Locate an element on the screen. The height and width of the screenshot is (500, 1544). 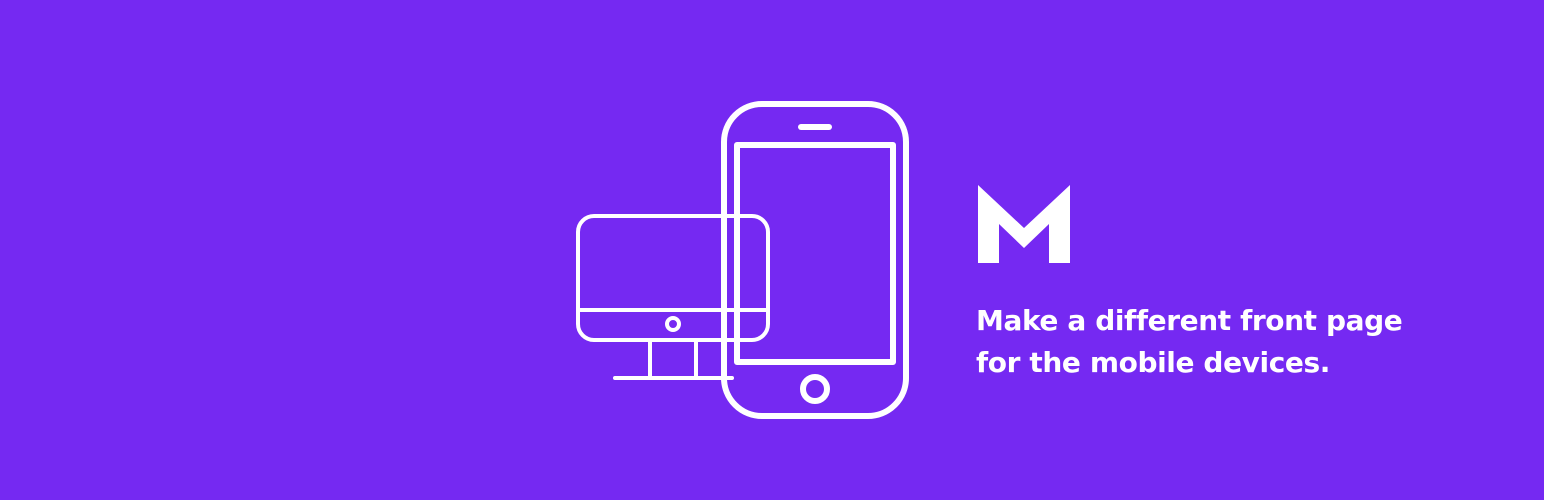
desktop-and-smartphone-icon is located at coordinates (742, 260).